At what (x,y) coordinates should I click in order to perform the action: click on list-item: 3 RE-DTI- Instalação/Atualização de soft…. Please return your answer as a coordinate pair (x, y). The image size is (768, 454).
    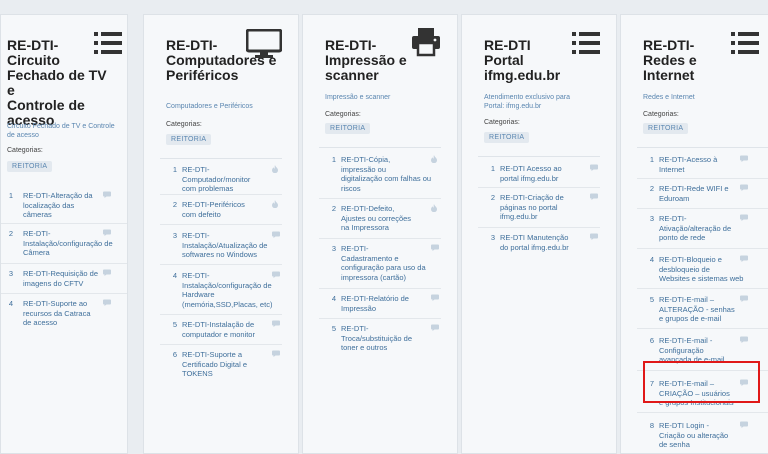
    Looking at the image, I should click on (221, 244).